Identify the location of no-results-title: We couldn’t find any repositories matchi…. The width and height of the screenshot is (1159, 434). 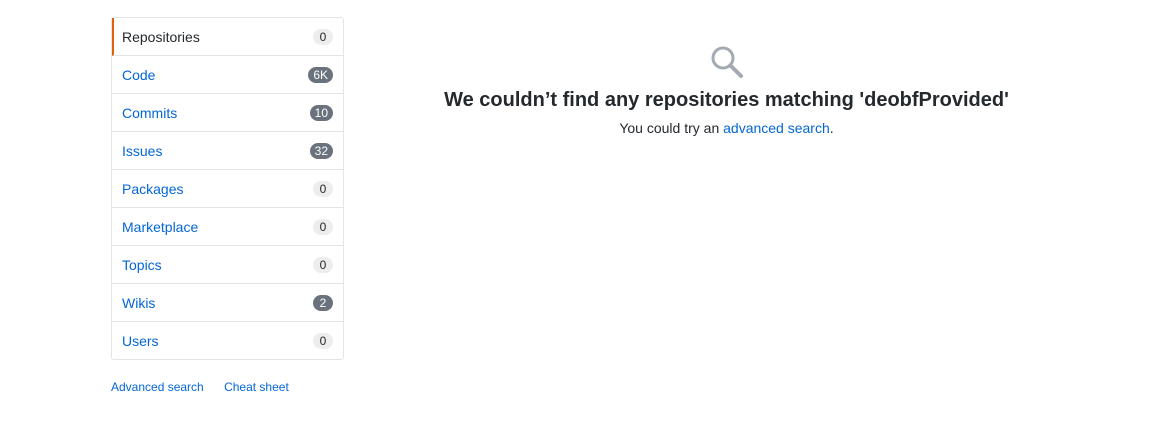
(726, 100).